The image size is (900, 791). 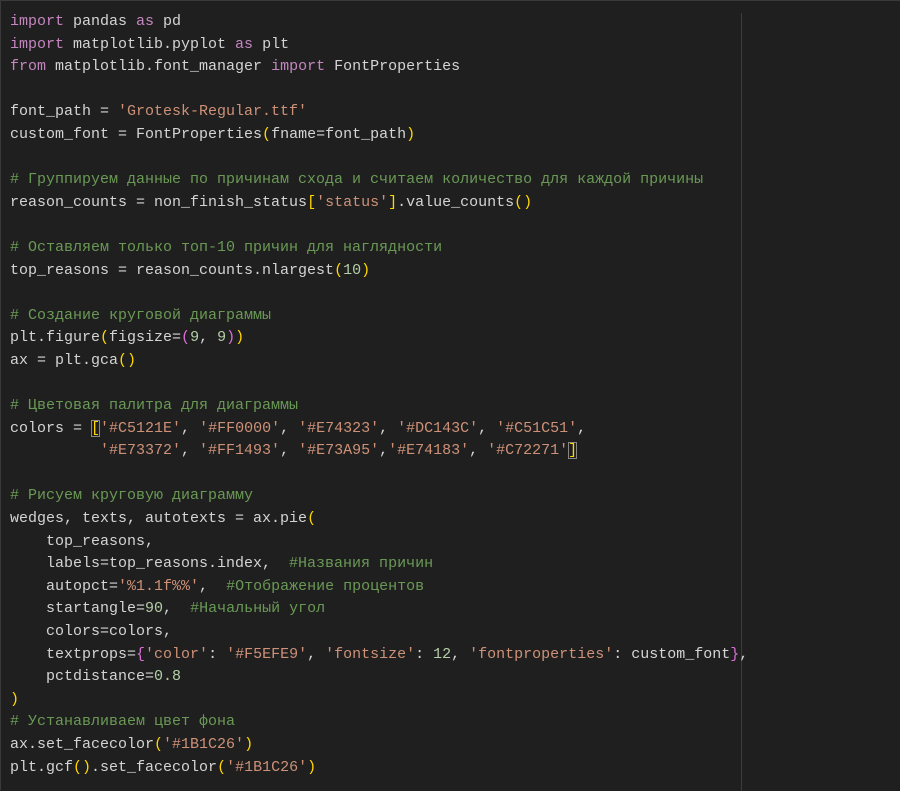 I want to click on code-token: plt, so click(x=271, y=44).